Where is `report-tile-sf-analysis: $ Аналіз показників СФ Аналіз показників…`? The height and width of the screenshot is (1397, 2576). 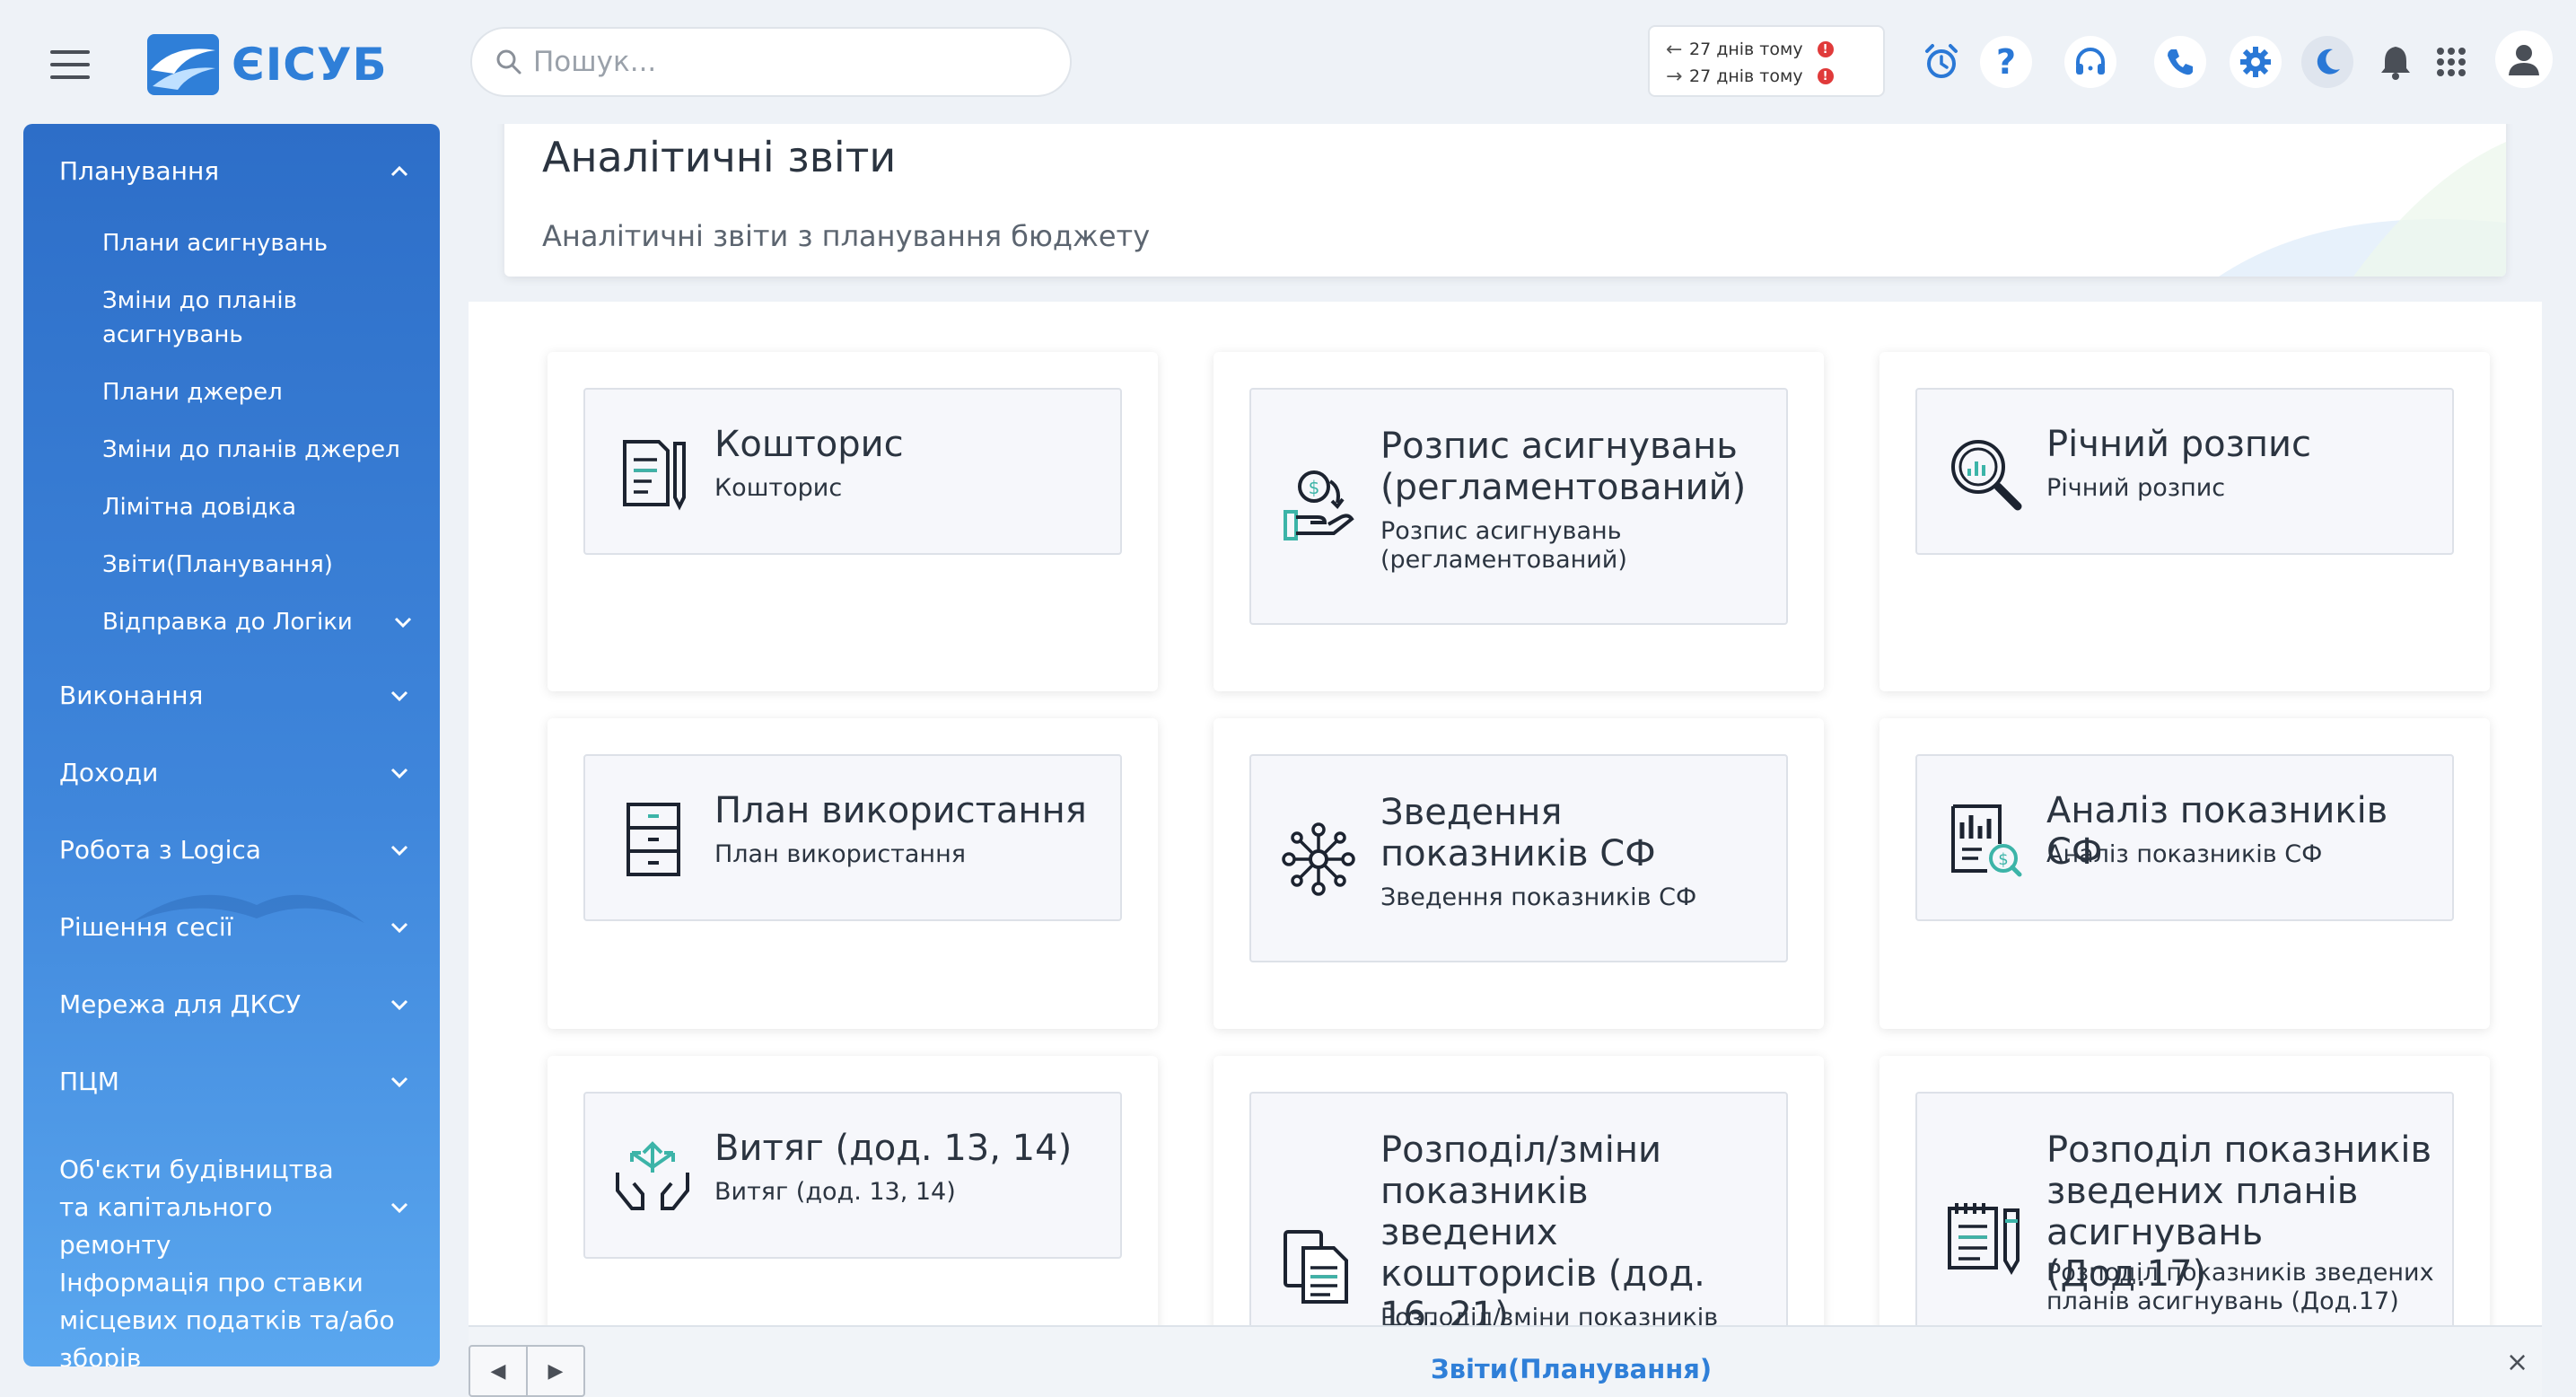
report-tile-sf-analysis: $ Аналіз показників СФ Аналіз показників… is located at coordinates (2184, 837).